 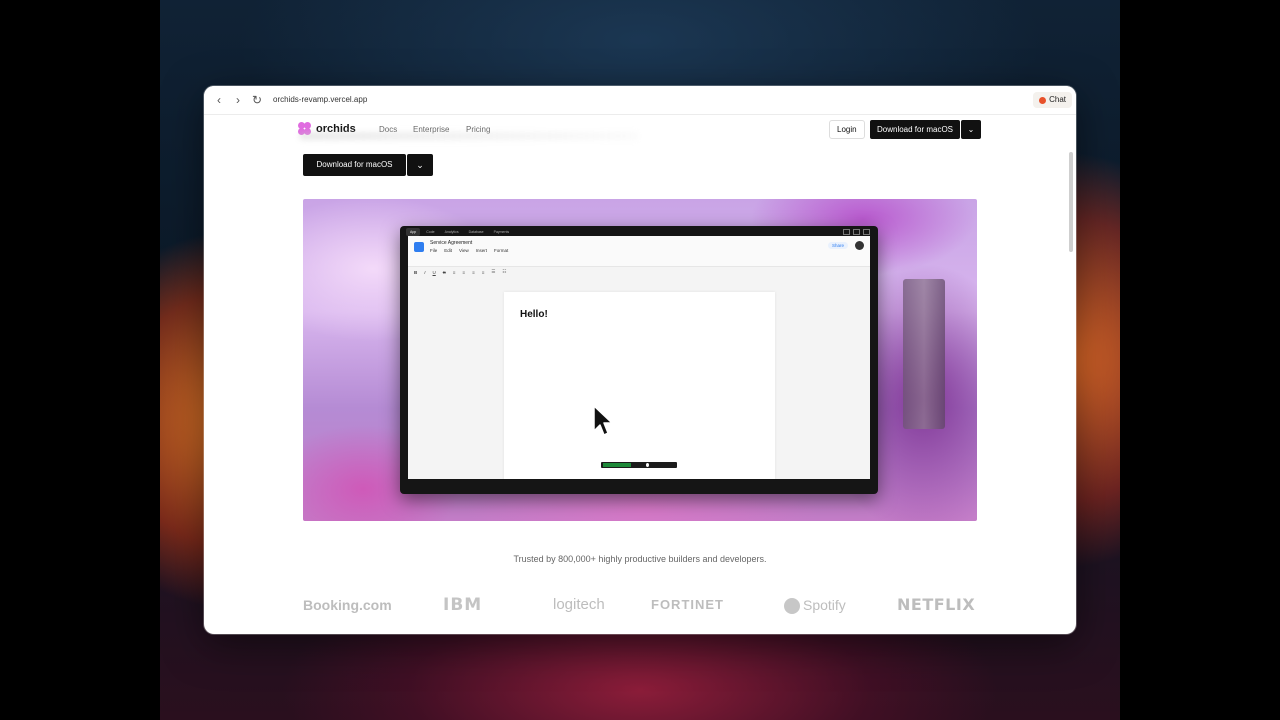 I want to click on chat-button-label: Chat, so click(x=1057, y=99).